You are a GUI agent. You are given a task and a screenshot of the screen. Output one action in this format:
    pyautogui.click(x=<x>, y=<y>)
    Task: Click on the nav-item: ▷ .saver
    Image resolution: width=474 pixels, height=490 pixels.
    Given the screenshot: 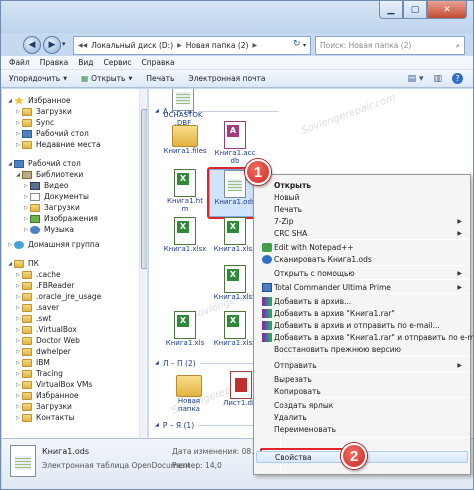 What is the action you would take?
    pyautogui.click(x=36, y=307)
    